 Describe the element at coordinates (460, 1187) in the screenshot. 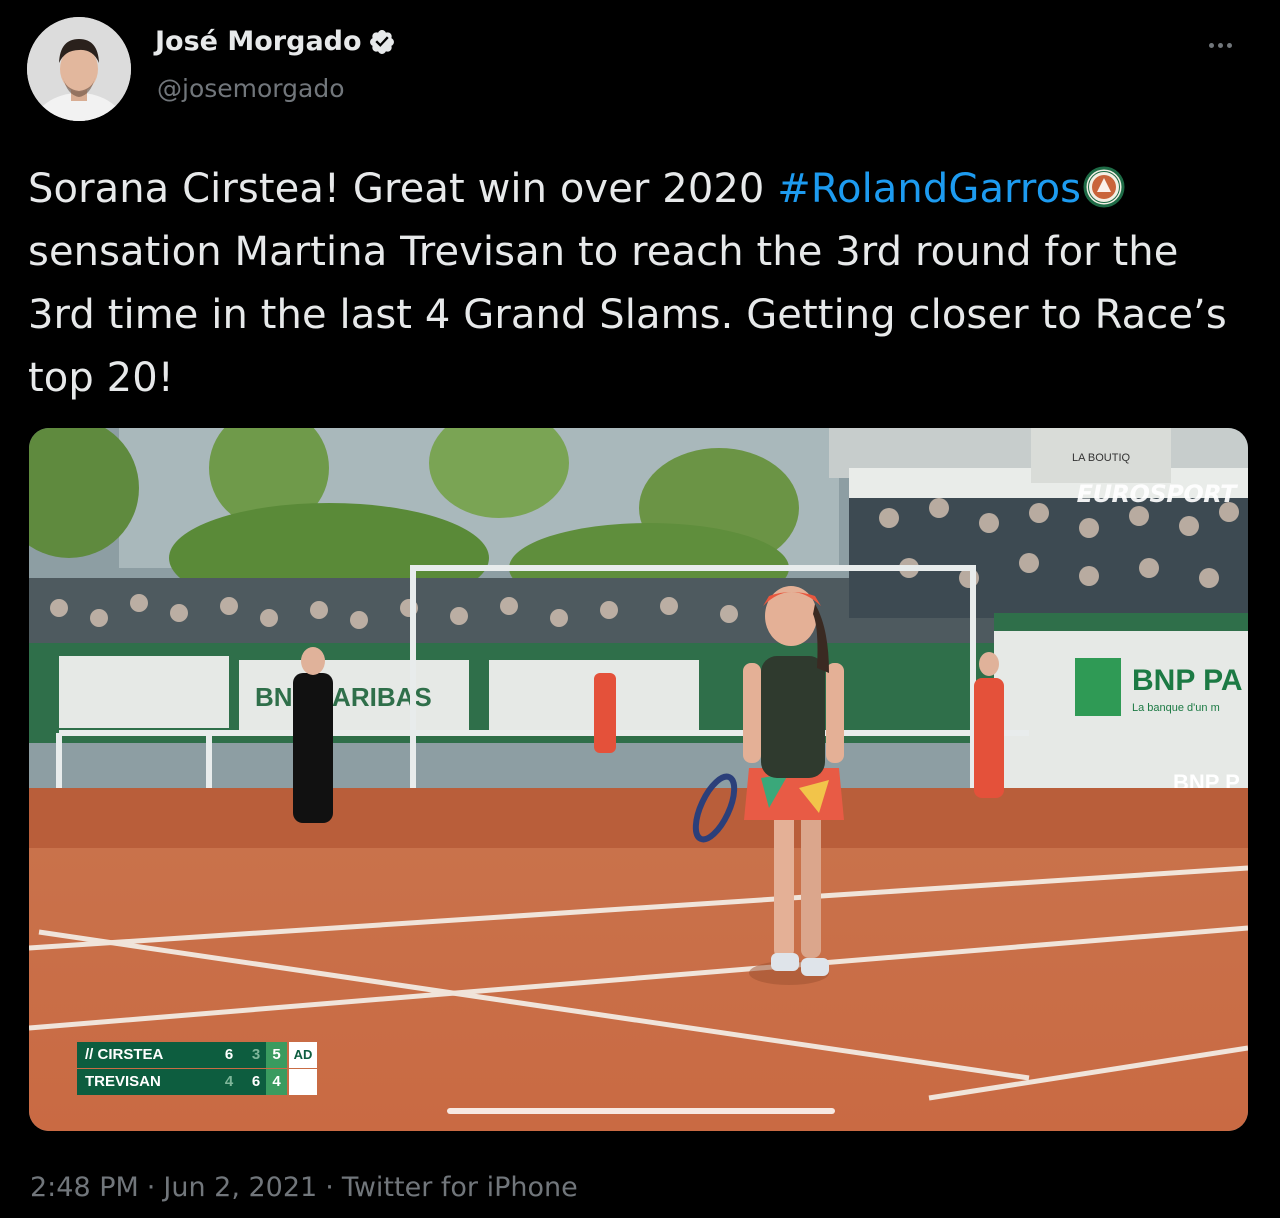

I see `tweet-source: Twitter for iPhone` at that location.